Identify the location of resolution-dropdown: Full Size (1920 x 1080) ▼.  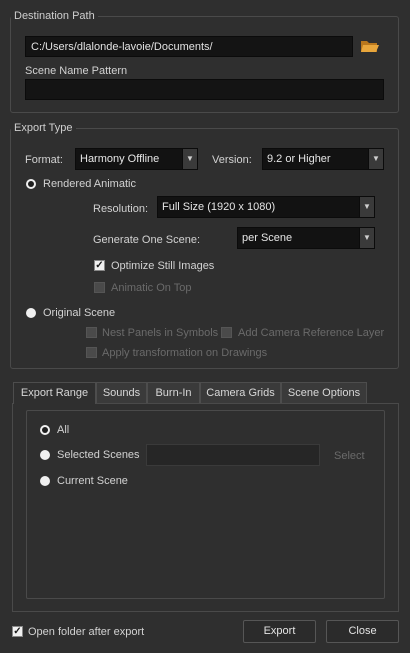
(266, 207).